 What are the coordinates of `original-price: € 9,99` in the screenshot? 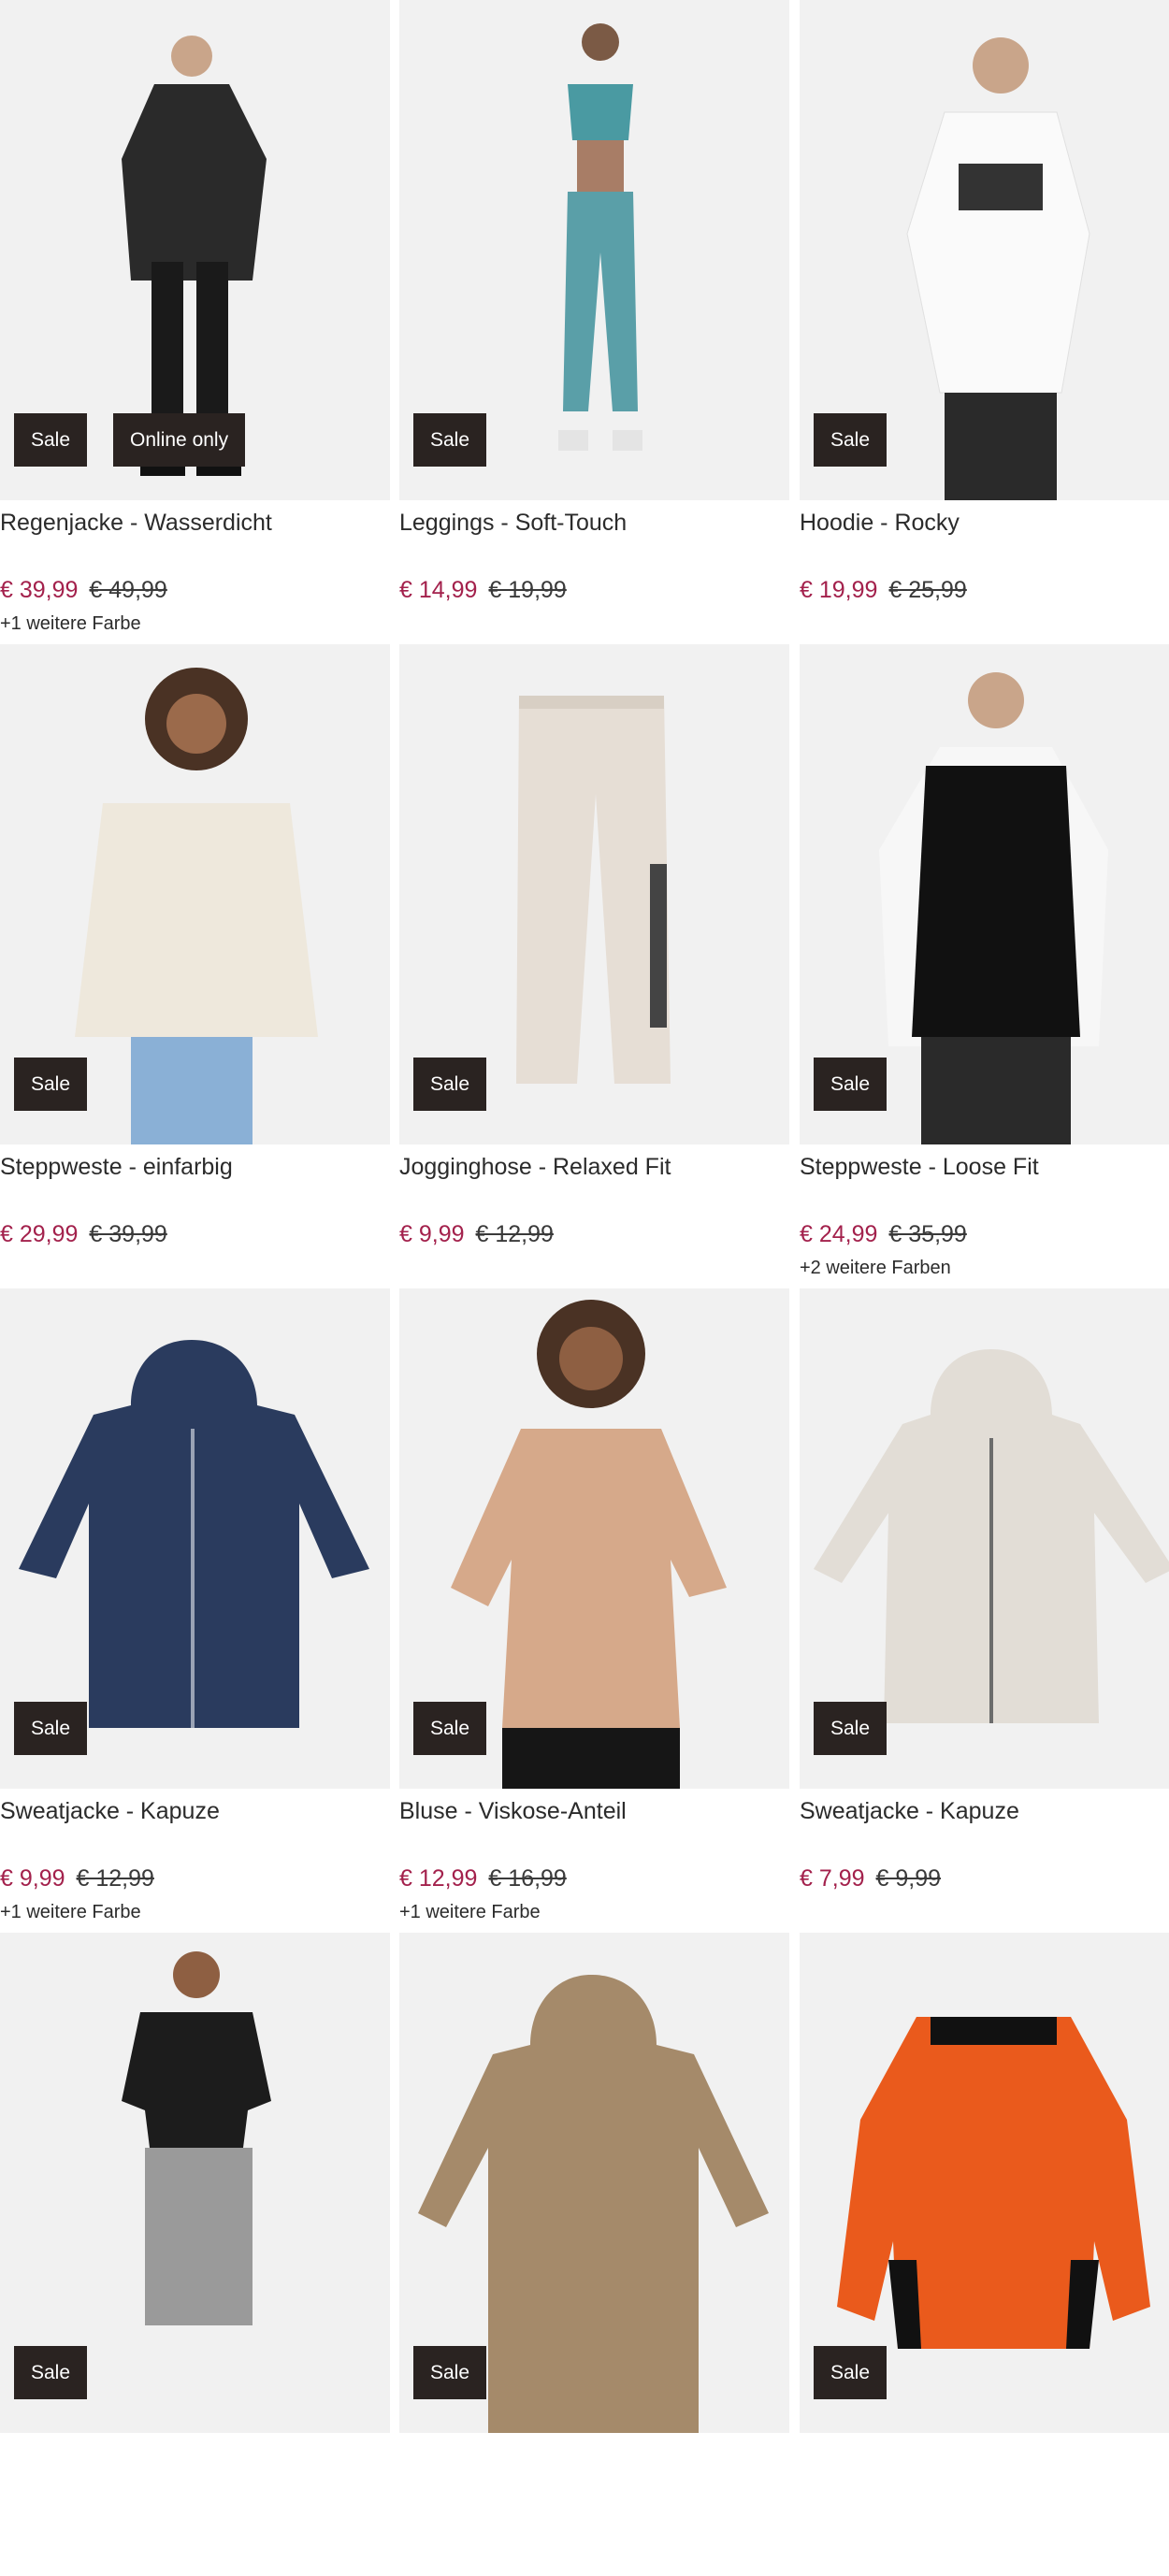 It's located at (909, 1879).